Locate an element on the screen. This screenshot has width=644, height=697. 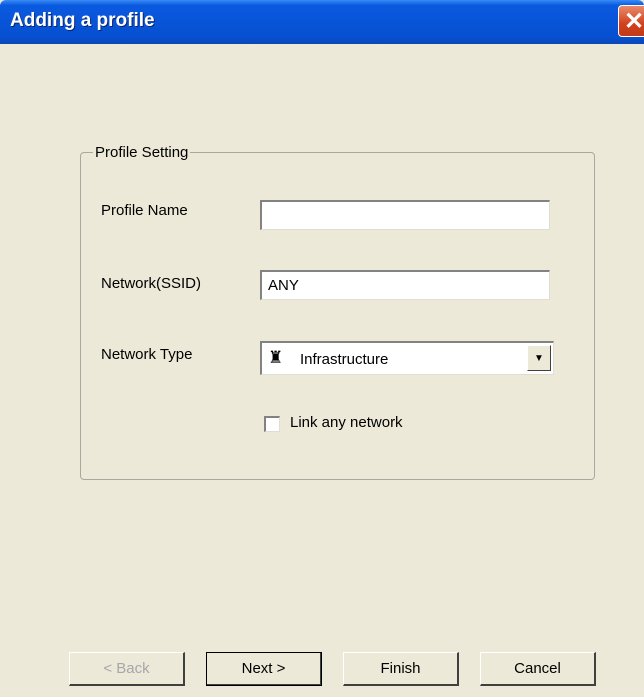
ssid-label: Network(SSID) is located at coordinates (151, 283).